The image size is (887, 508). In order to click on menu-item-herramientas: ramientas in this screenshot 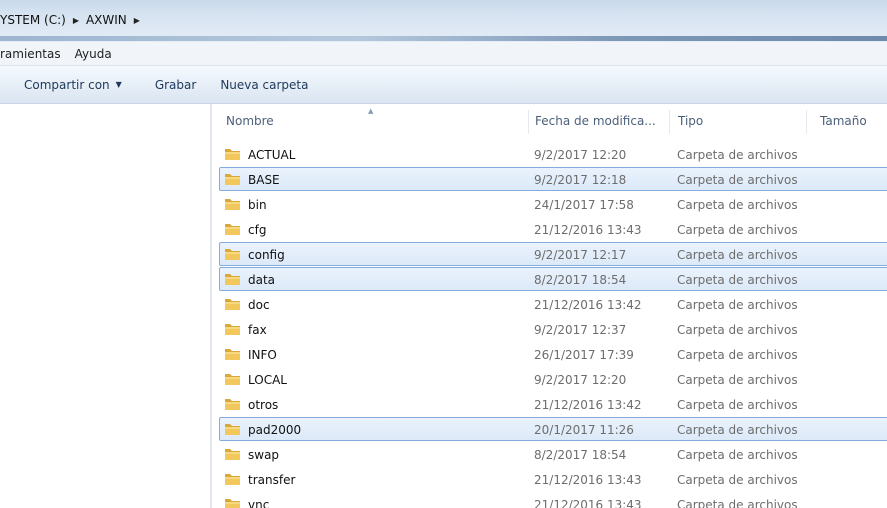, I will do `click(30, 54)`.